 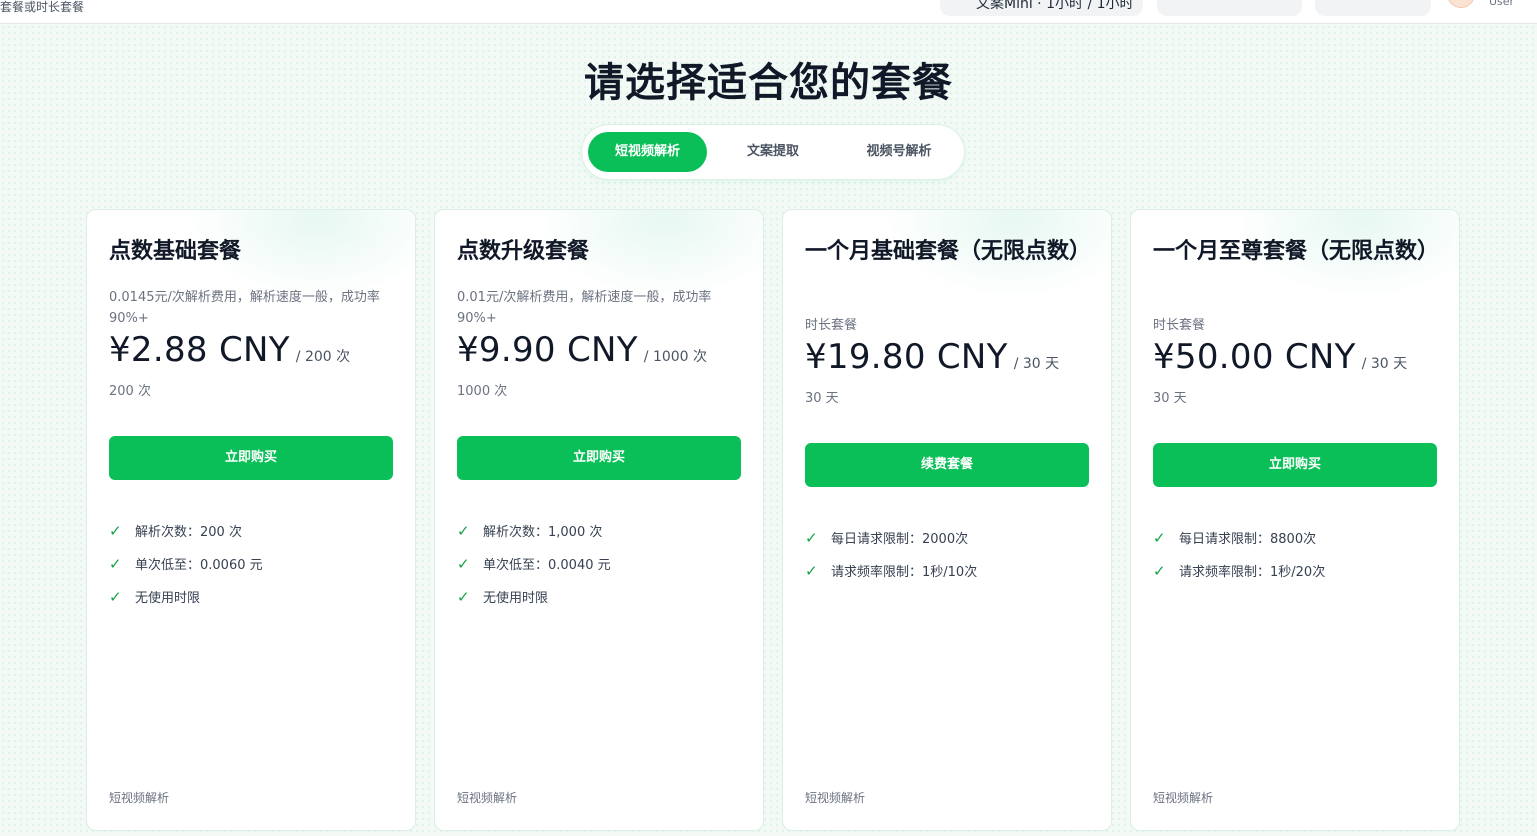 I want to click on plan-title: 一个月基础套餐（无限点数）, so click(x=948, y=251).